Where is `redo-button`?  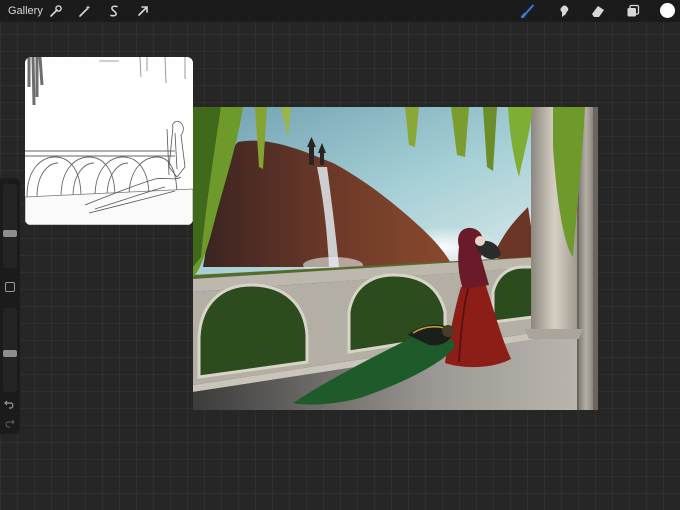
redo-button is located at coordinates (9, 424).